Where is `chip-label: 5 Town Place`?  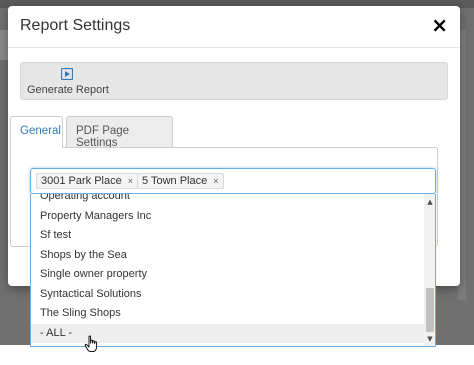
chip-label: 5 Town Place is located at coordinates (175, 181).